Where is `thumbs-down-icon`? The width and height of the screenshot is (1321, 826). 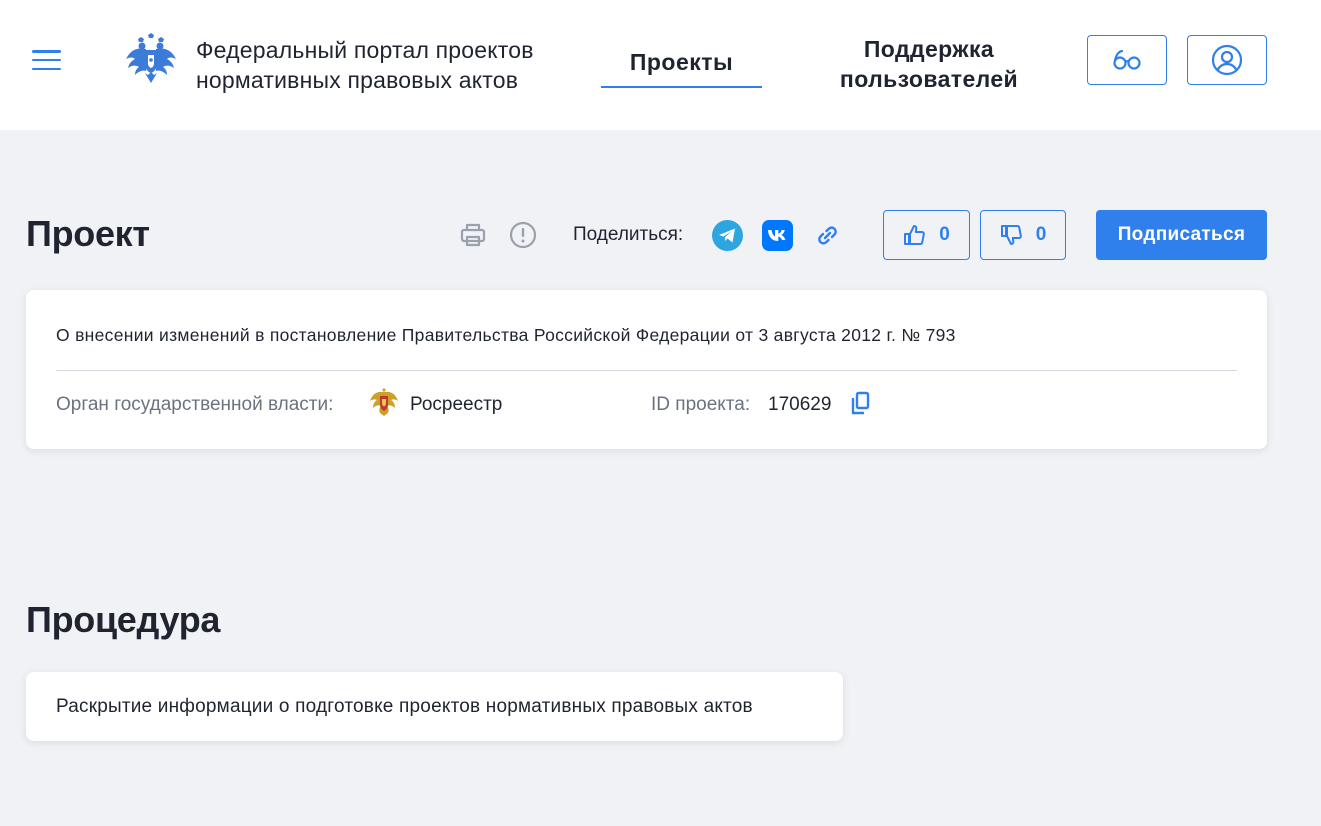
thumbs-down-icon is located at coordinates (1011, 235).